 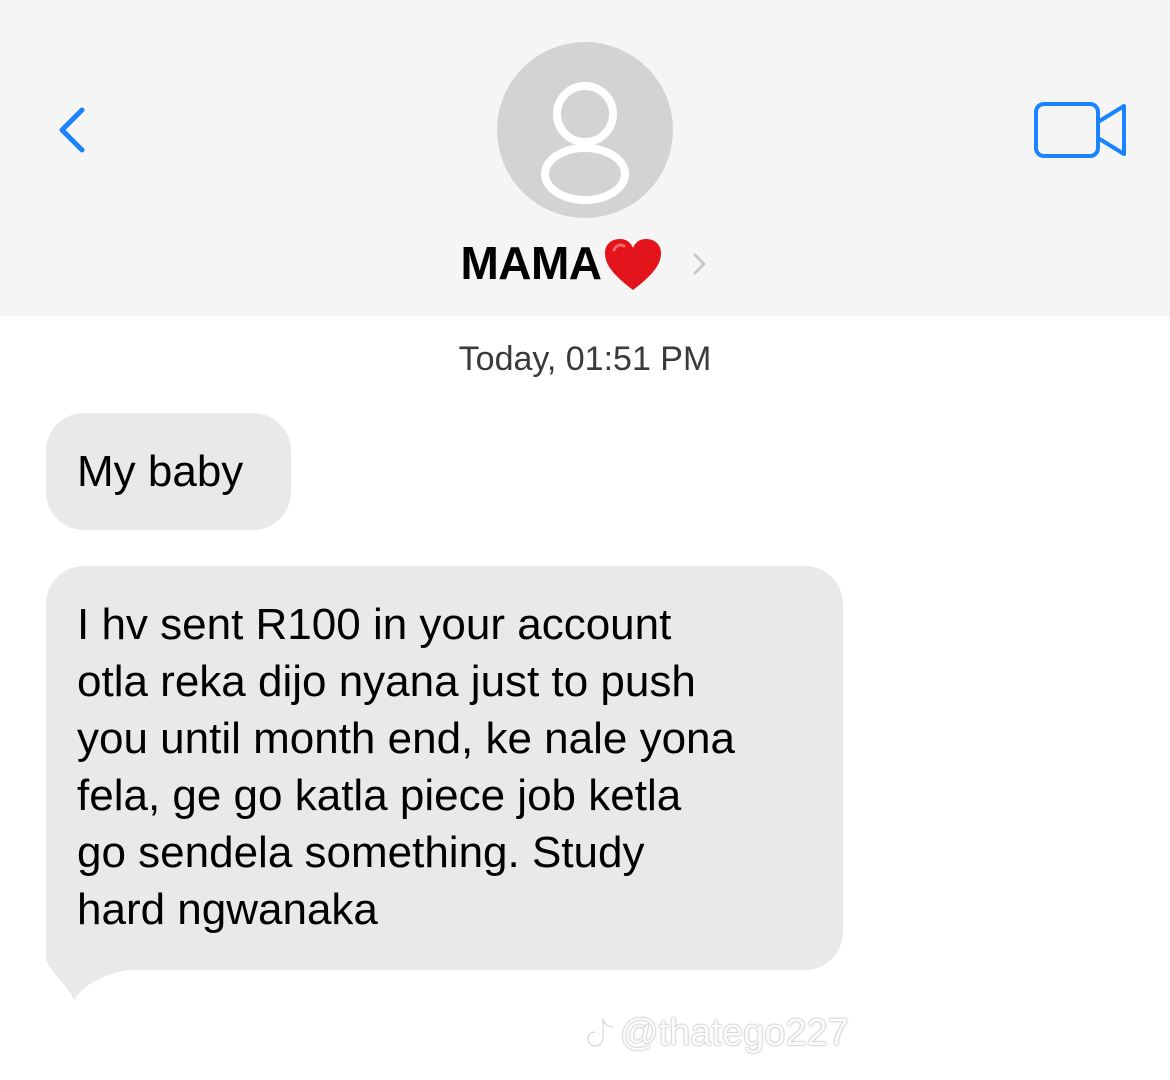 What do you see at coordinates (531, 263) in the screenshot?
I see `contact-name: MAMA` at bounding box center [531, 263].